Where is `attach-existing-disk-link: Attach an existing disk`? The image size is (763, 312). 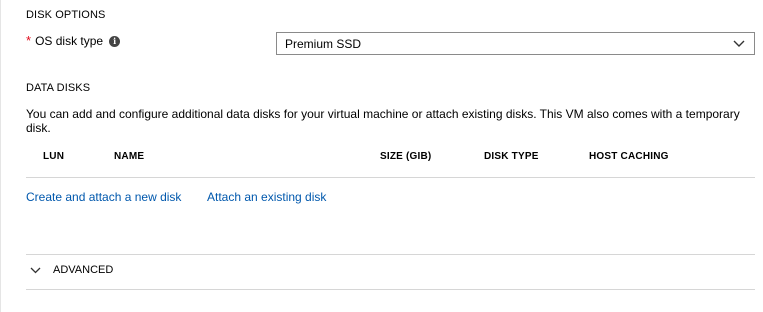
attach-existing-disk-link: Attach an existing disk is located at coordinates (266, 197).